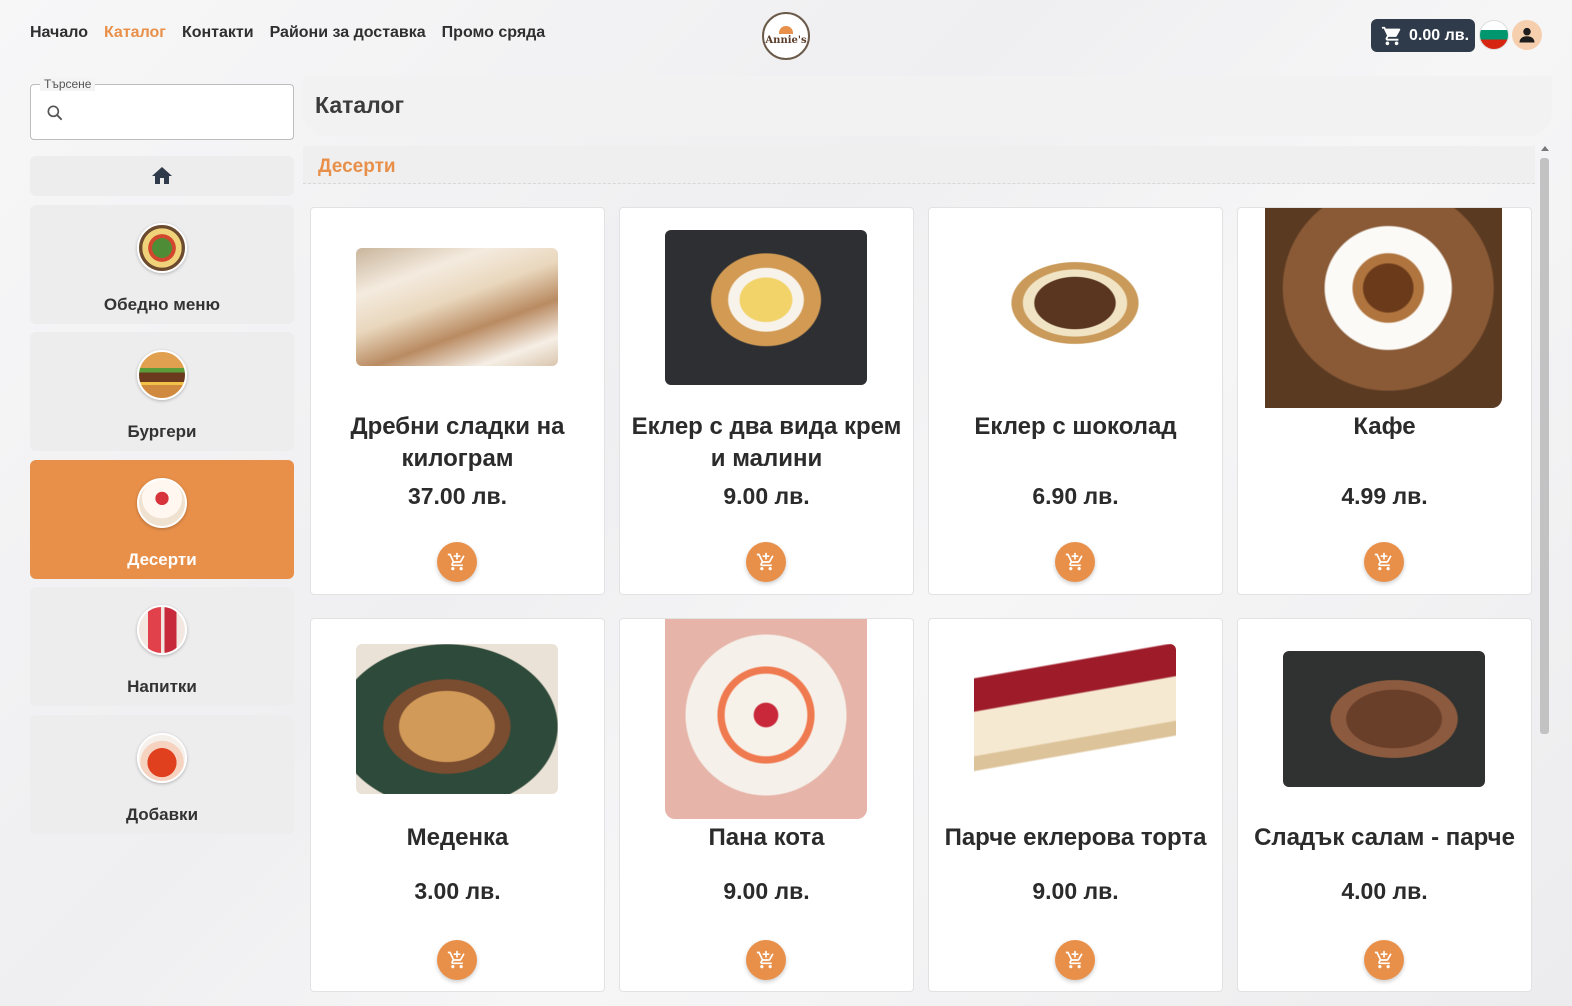 This screenshot has height=1006, width=1572. What do you see at coordinates (1384, 805) in the screenshot?
I see `product-card: Сладък салам - парче 4.00 лв.` at bounding box center [1384, 805].